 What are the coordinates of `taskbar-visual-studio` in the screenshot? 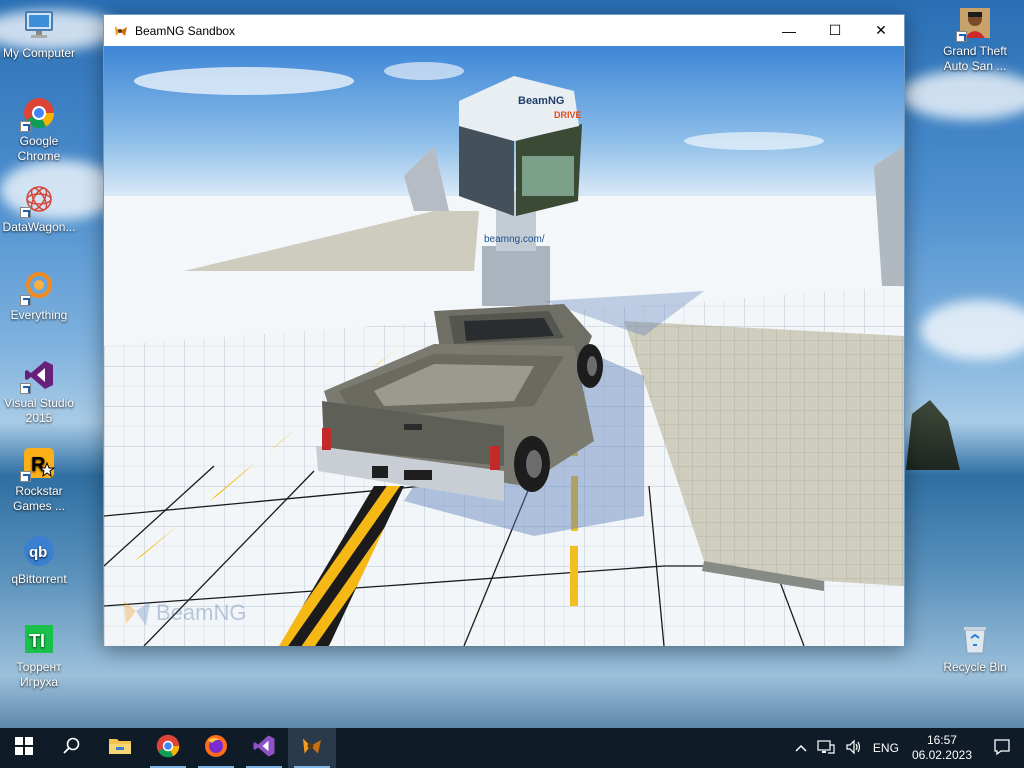 It's located at (264, 748).